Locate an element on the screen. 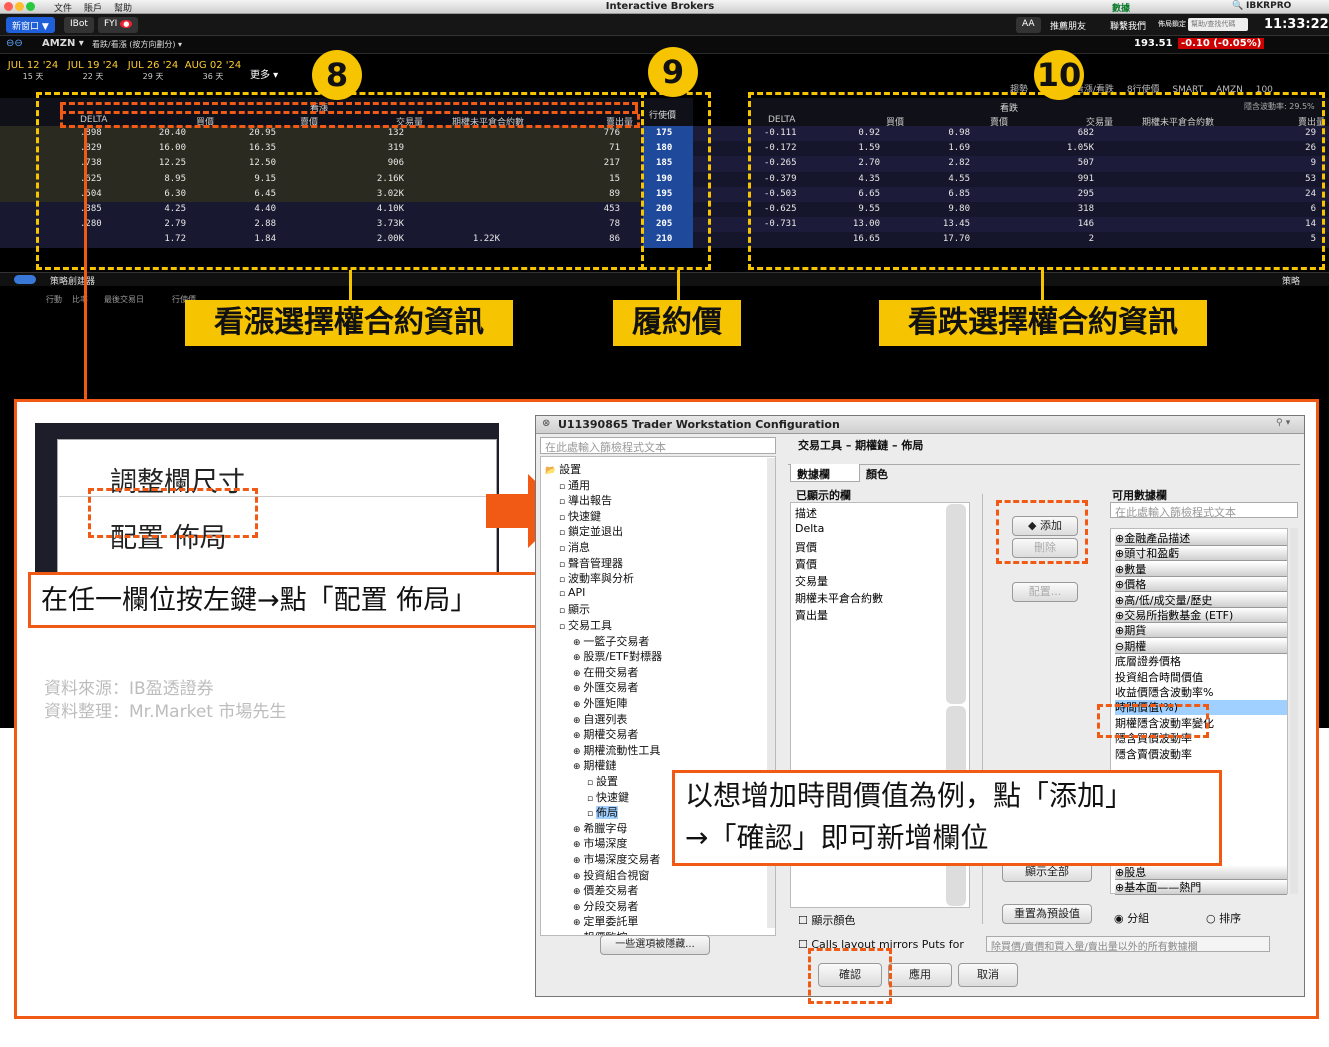 This screenshot has width=1329, height=1047. available-column-item: ⊕金融產品描述 is located at coordinates (1201, 538).